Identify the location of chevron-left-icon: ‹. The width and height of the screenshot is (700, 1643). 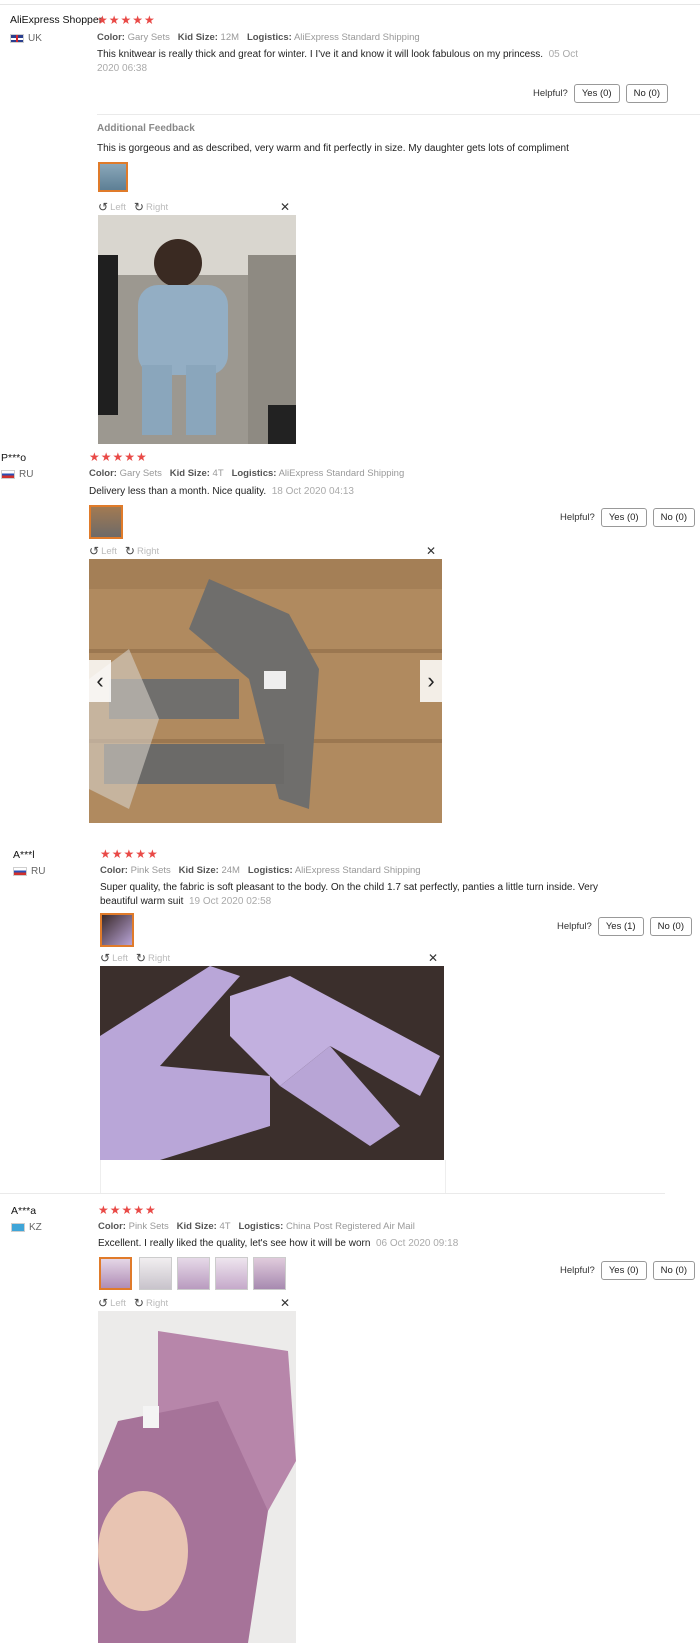
(100, 681).